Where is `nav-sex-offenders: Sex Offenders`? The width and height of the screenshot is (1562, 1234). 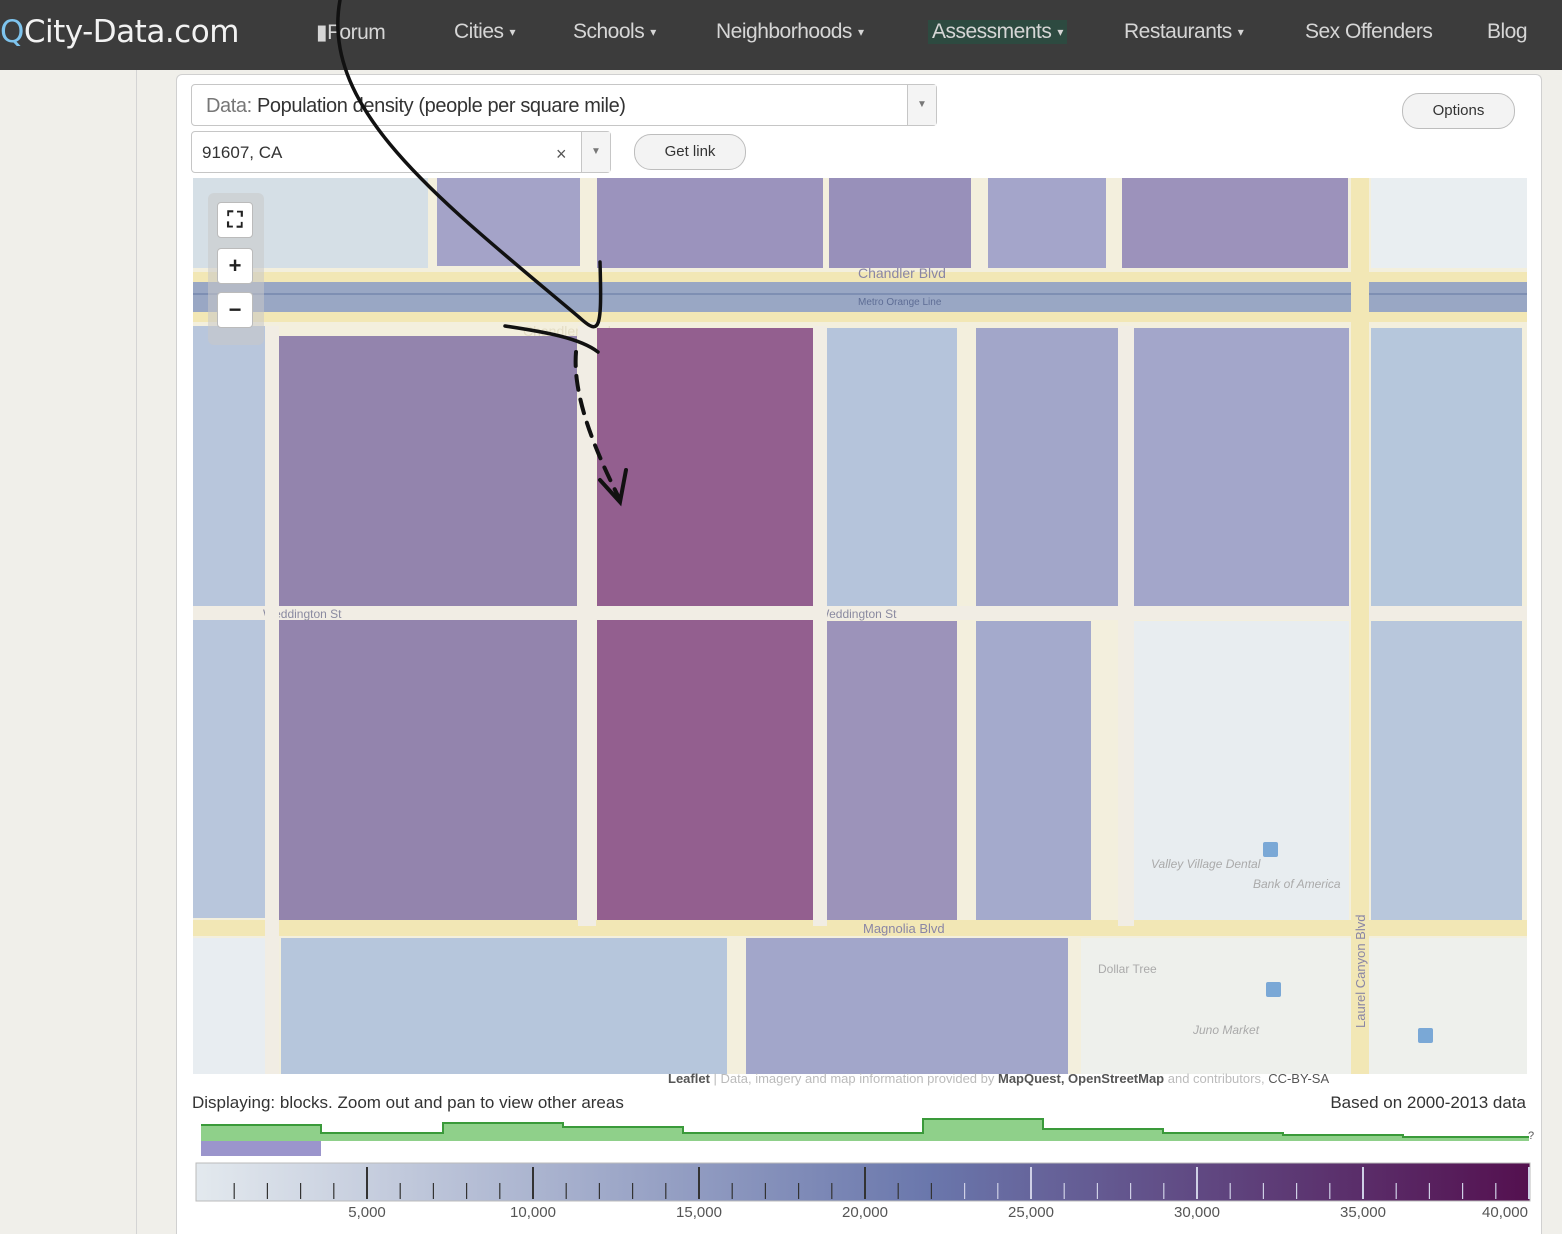
nav-sex-offenders: Sex Offenders is located at coordinates (1369, 32).